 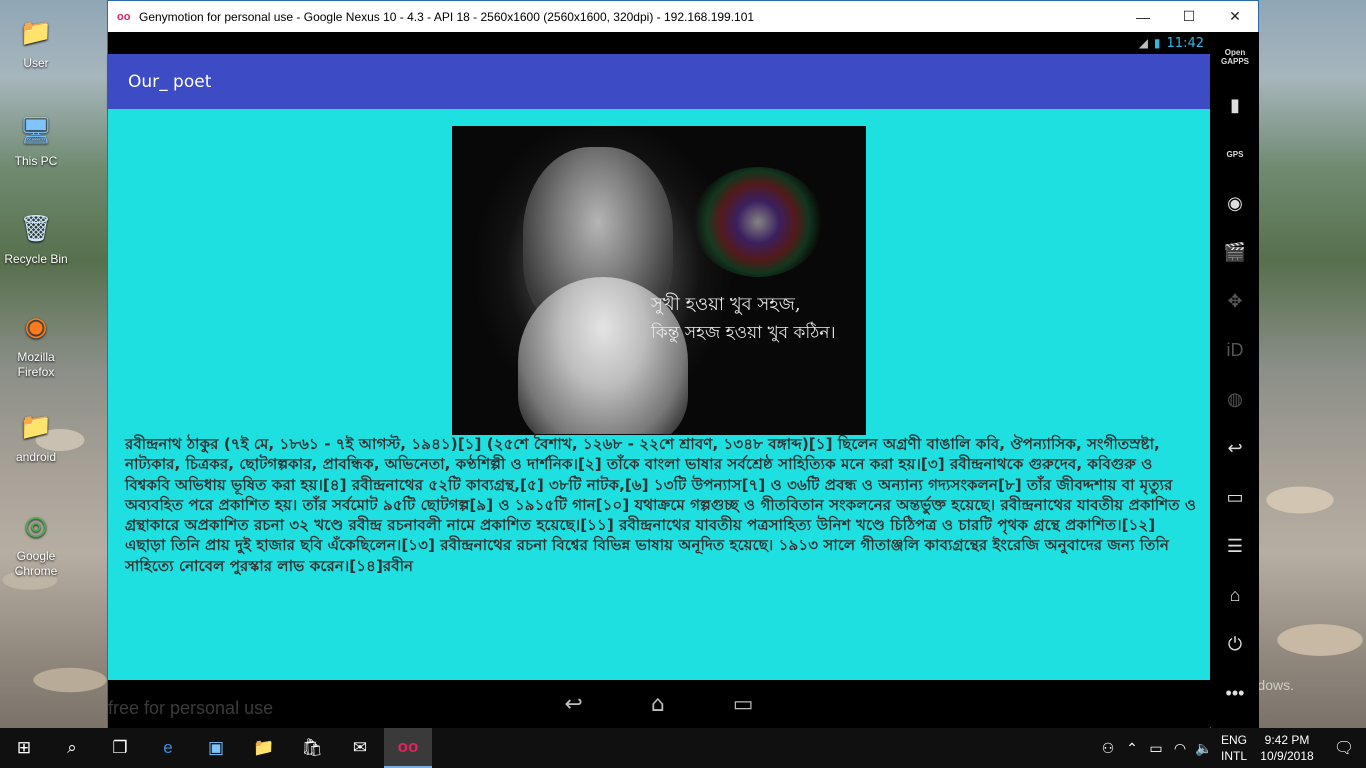 What do you see at coordinates (124, 16) in the screenshot?
I see `genymotion-logo-icon: oo` at bounding box center [124, 16].